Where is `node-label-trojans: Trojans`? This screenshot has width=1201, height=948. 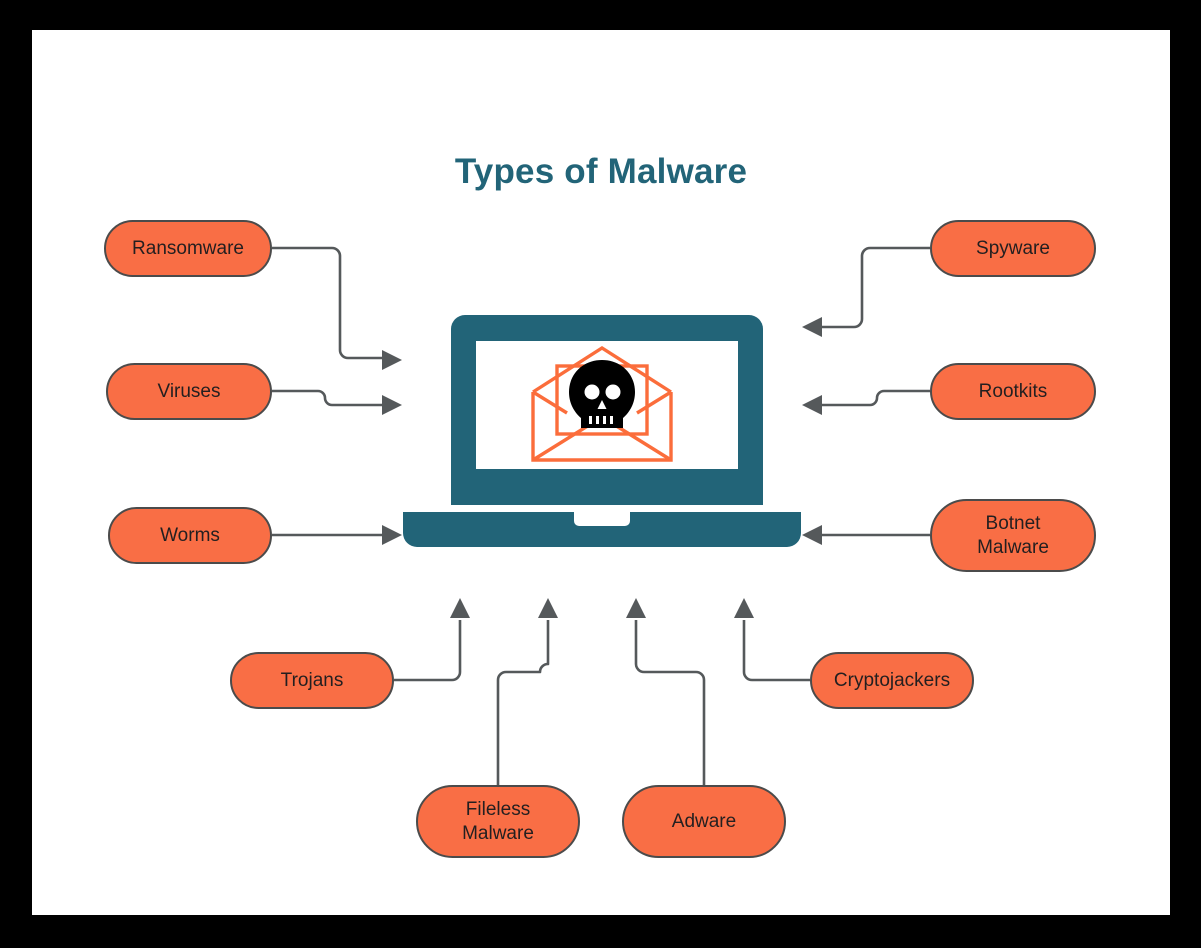 node-label-trojans: Trojans is located at coordinates (312, 680).